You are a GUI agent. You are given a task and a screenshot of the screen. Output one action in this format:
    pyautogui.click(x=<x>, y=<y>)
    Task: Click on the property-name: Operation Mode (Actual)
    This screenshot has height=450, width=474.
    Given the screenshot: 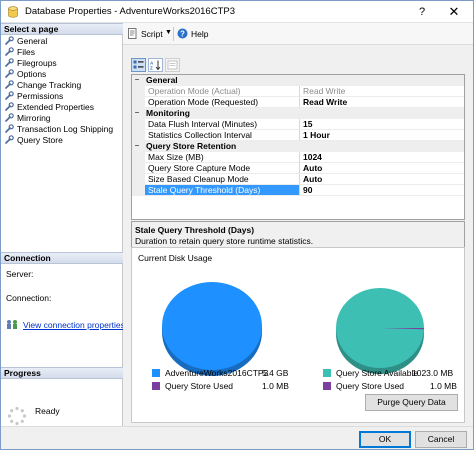 What is the action you would take?
    pyautogui.click(x=222, y=91)
    